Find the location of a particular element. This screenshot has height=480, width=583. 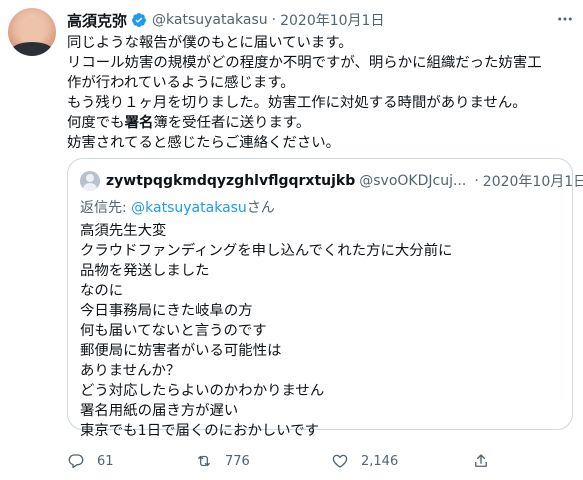

reply-count: 61 is located at coordinates (105, 461).